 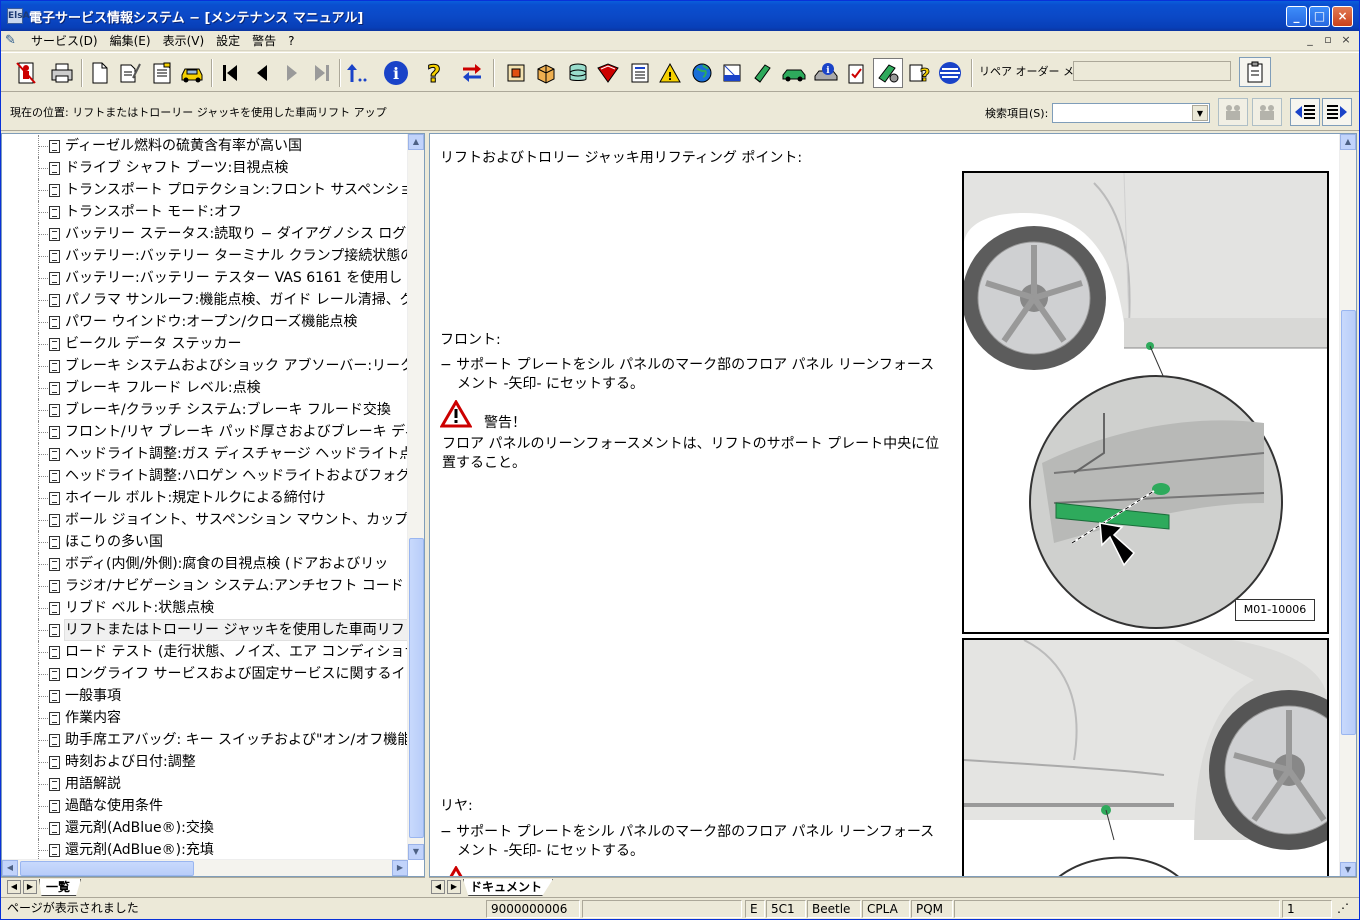 What do you see at coordinates (205, 432) in the screenshot?
I see `tree-item: フロント/リヤ ブレーキ パッド厚さおよびブレーキ ディス` at bounding box center [205, 432].